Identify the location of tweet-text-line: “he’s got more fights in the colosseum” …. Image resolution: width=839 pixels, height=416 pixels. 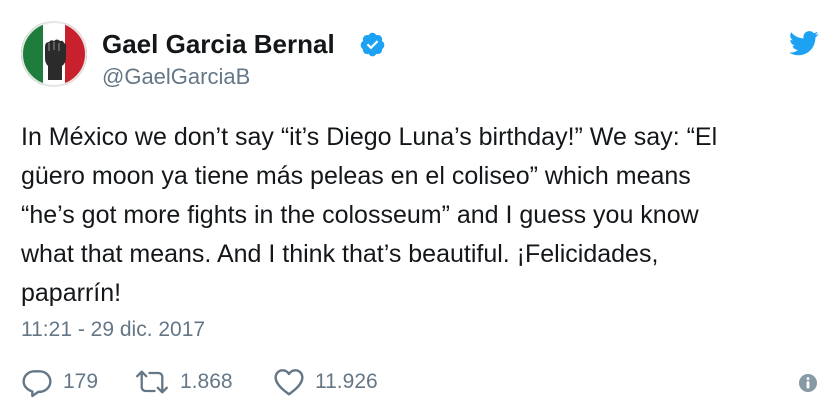
(360, 215).